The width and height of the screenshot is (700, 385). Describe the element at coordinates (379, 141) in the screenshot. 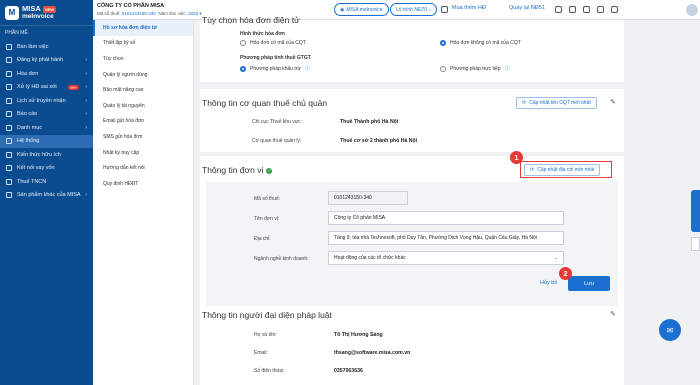

I see `tax-manager-value: Thuế cơ sở 2 thành phố Hà Nội` at that location.